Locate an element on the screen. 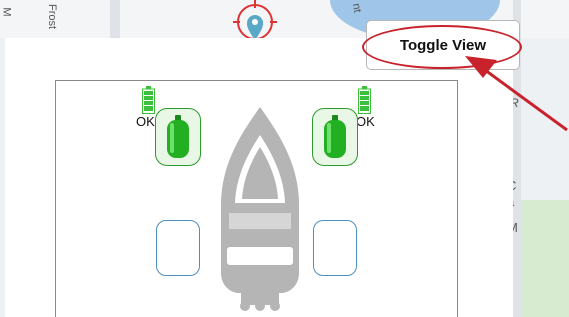 The width and height of the screenshot is (569, 317). sensor-status-right: OK is located at coordinates (365, 121).